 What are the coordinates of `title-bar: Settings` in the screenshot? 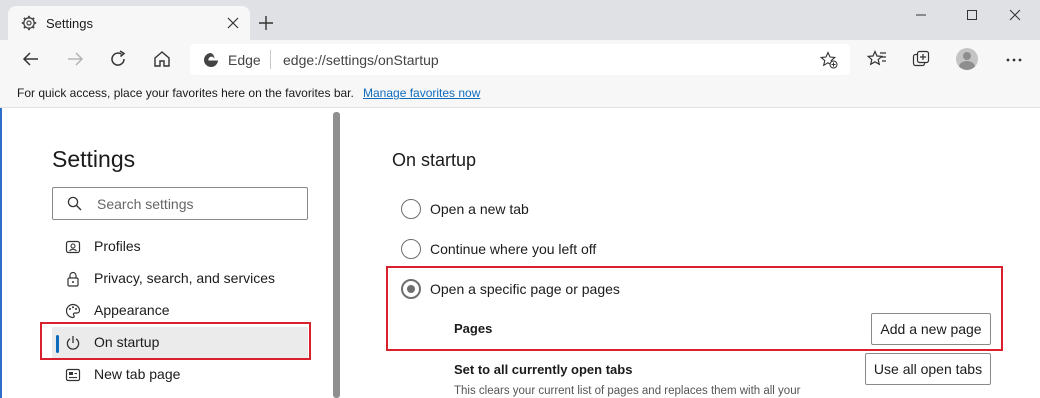 It's located at (520, 20).